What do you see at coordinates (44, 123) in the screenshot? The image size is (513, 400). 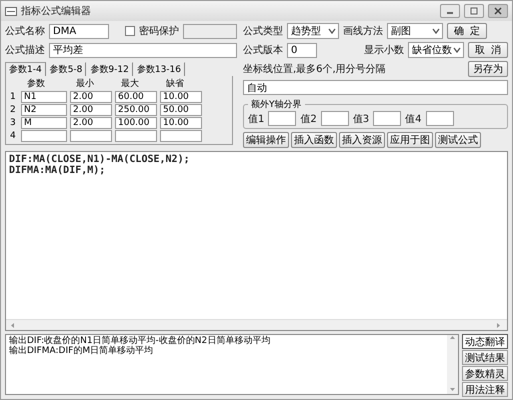 I see `param-field: M` at bounding box center [44, 123].